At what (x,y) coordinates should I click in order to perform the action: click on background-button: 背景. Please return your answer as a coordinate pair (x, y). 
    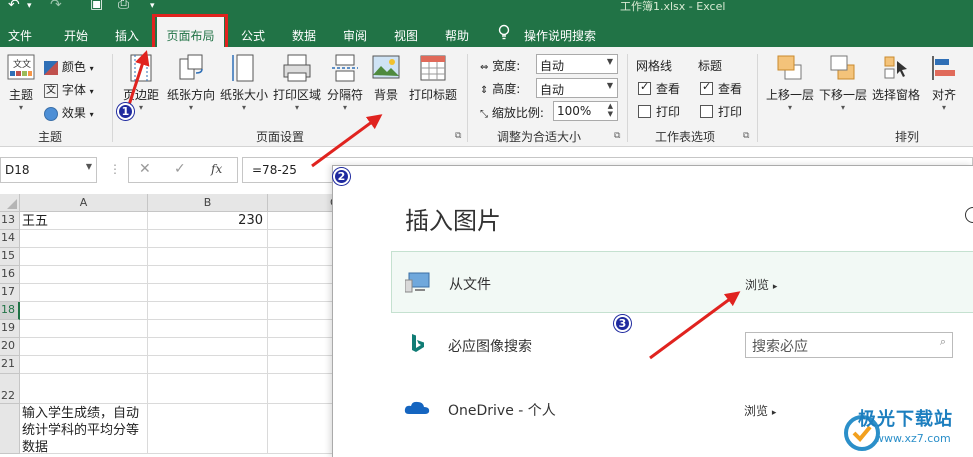
    Looking at the image, I should click on (386, 78).